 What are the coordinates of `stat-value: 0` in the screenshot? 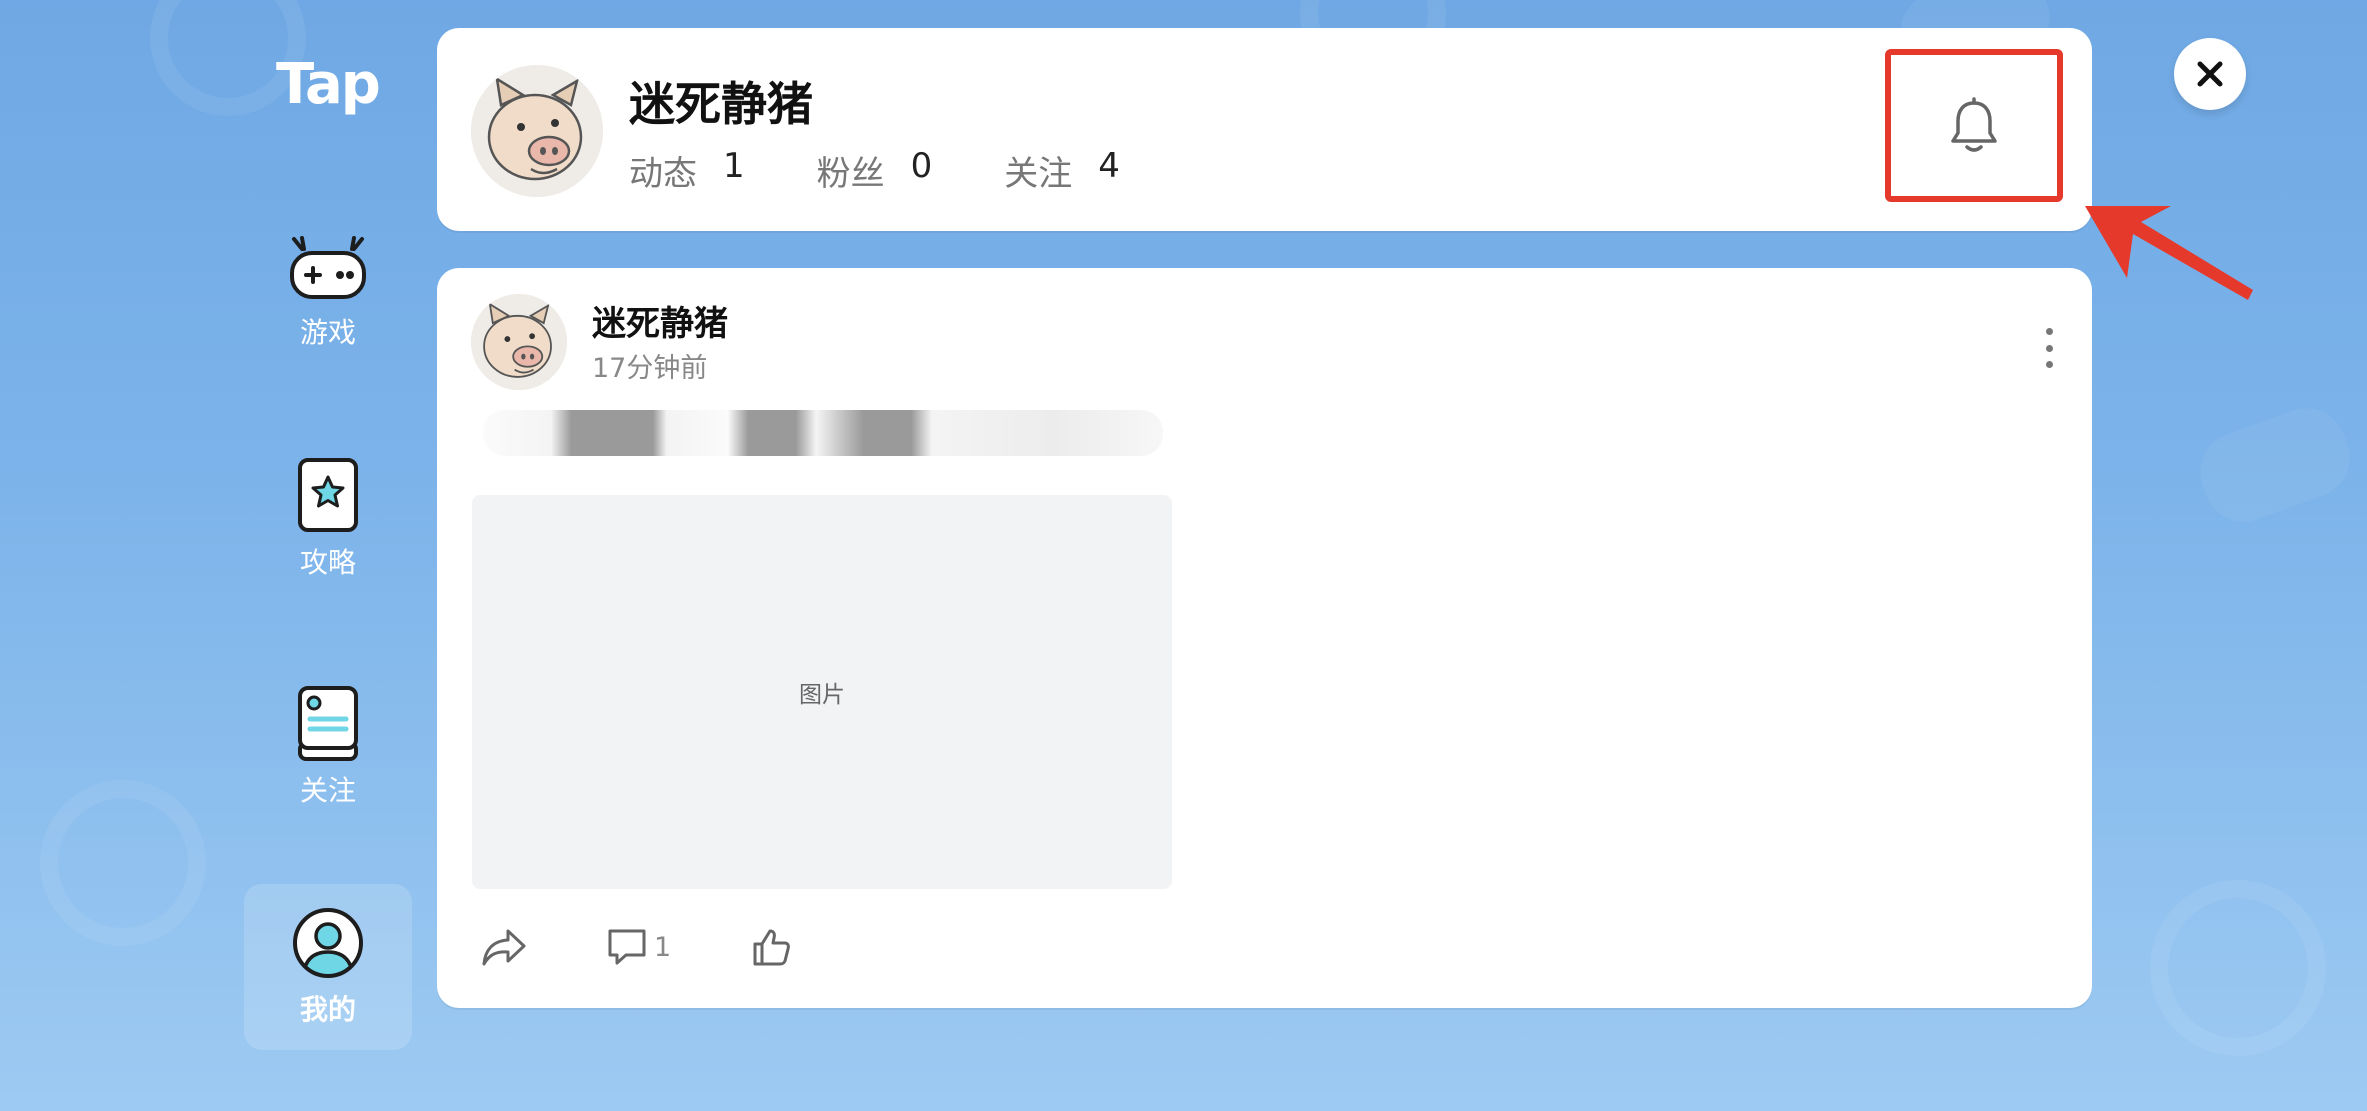 It's located at (921, 166).